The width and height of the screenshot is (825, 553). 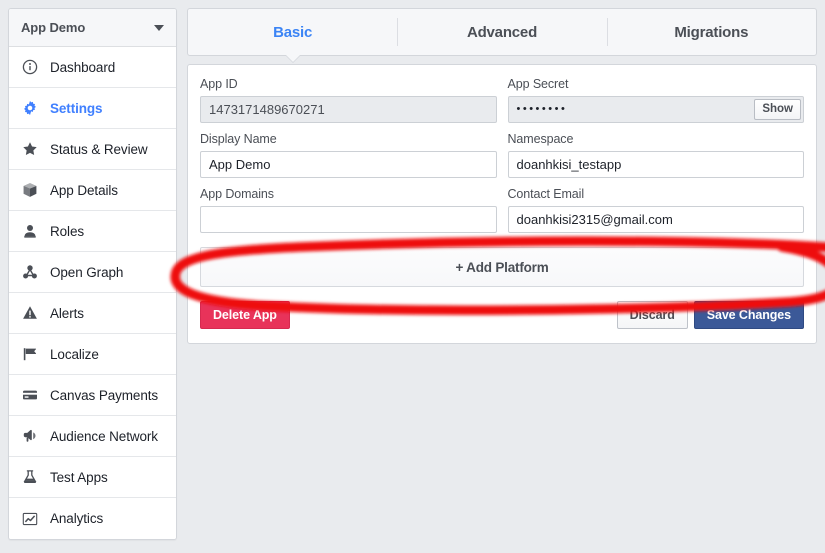 What do you see at coordinates (777, 109) in the screenshot?
I see `show-secret-button: Show` at bounding box center [777, 109].